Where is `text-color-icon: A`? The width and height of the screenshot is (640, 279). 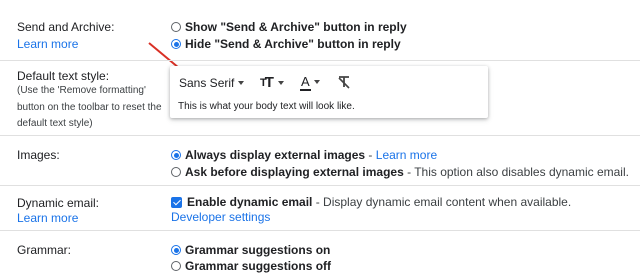
text-color-icon: A is located at coordinates (305, 82).